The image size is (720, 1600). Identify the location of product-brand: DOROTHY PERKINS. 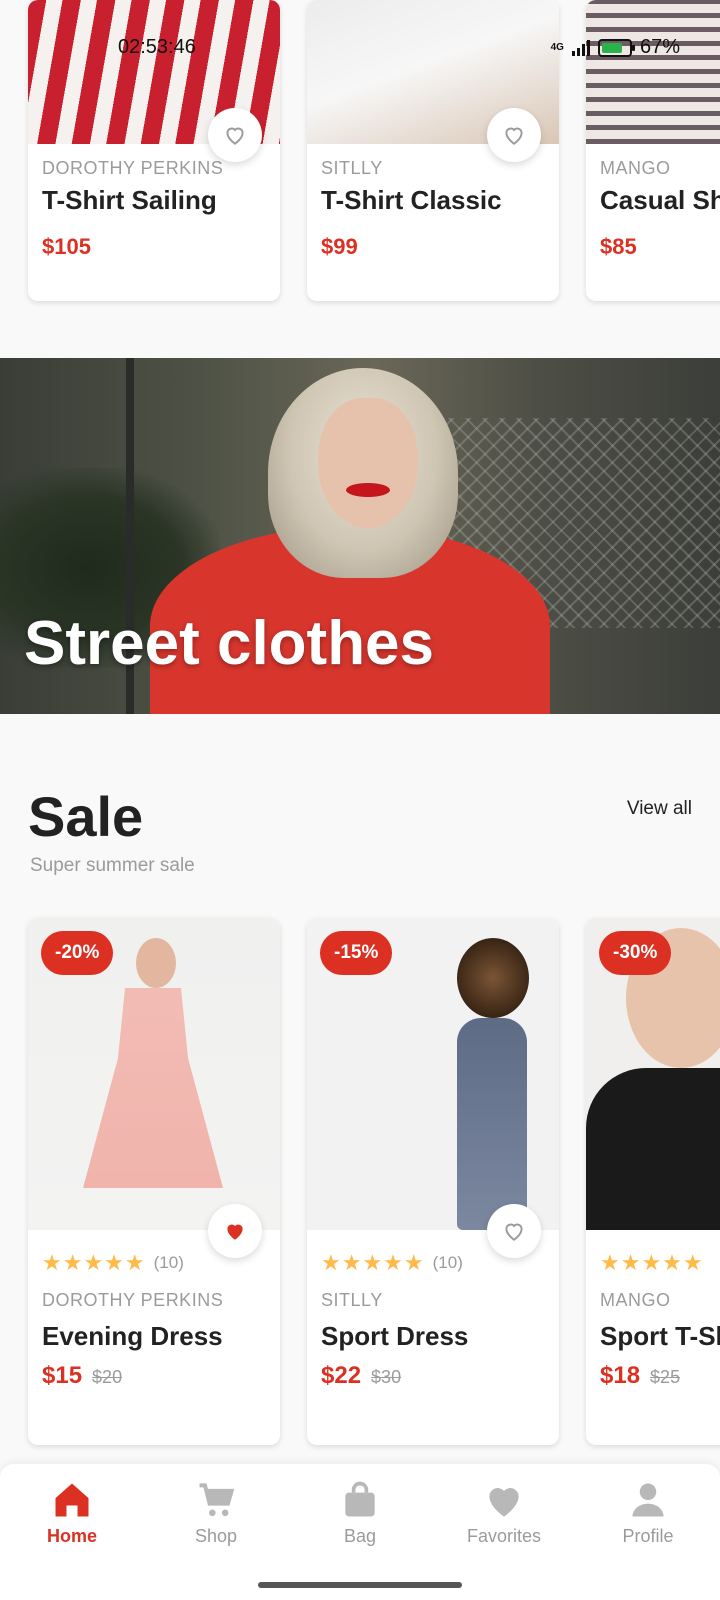
(133, 1300).